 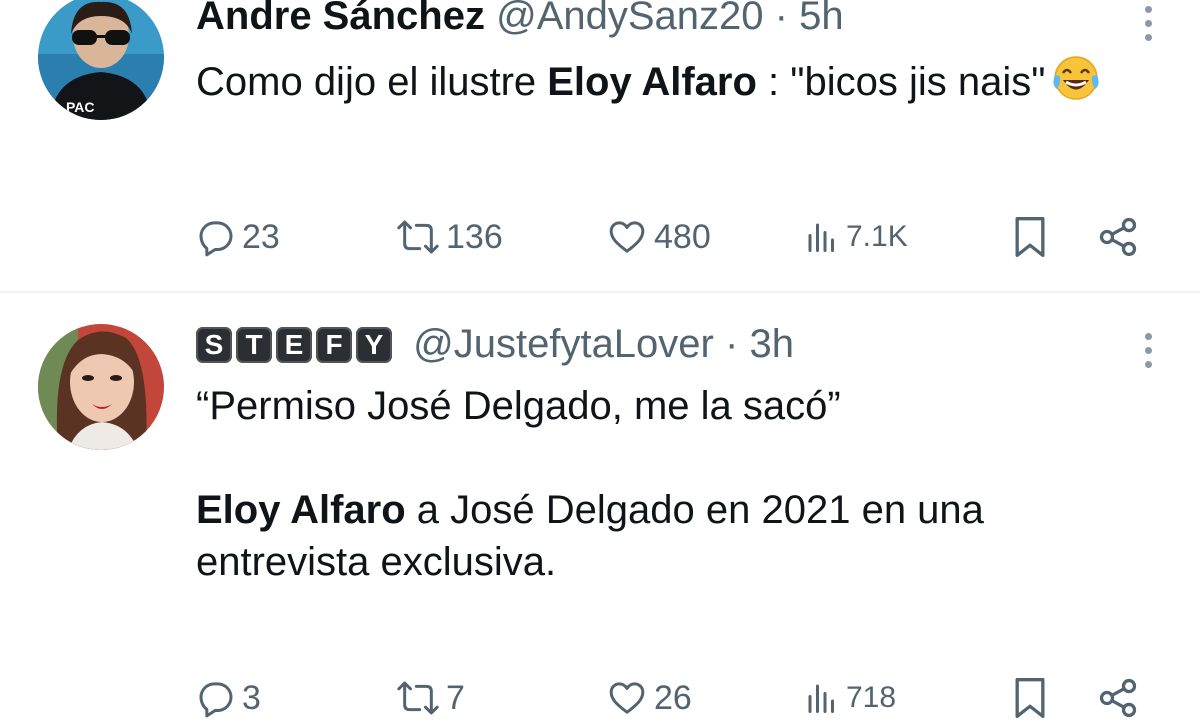 I want to click on avatar: PAC, so click(x=101, y=60).